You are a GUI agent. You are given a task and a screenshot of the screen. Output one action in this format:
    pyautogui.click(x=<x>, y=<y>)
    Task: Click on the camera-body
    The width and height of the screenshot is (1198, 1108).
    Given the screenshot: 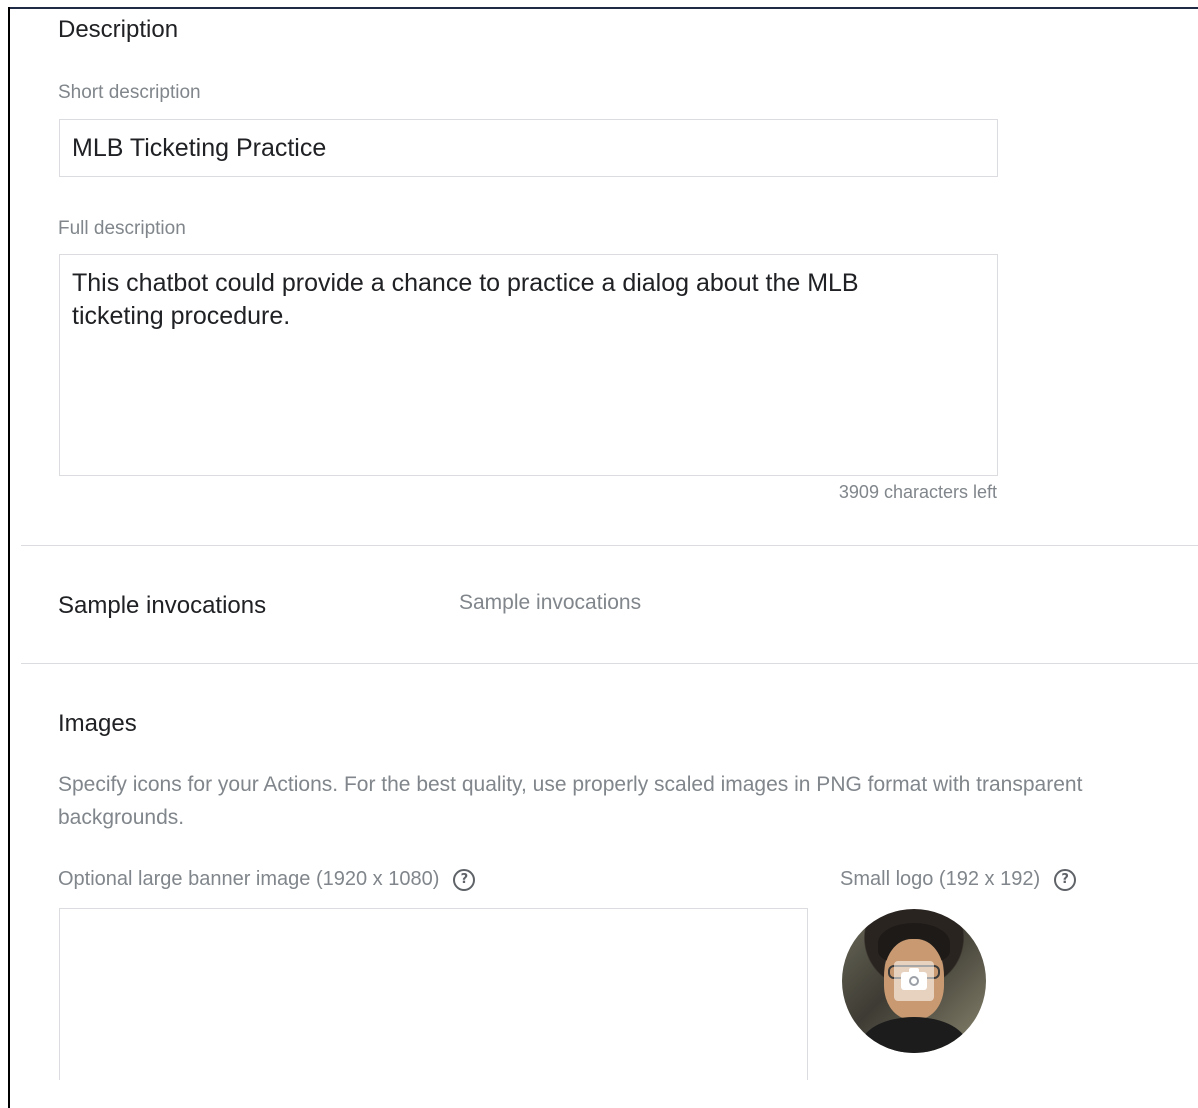 What is the action you would take?
    pyautogui.click(x=914, y=979)
    